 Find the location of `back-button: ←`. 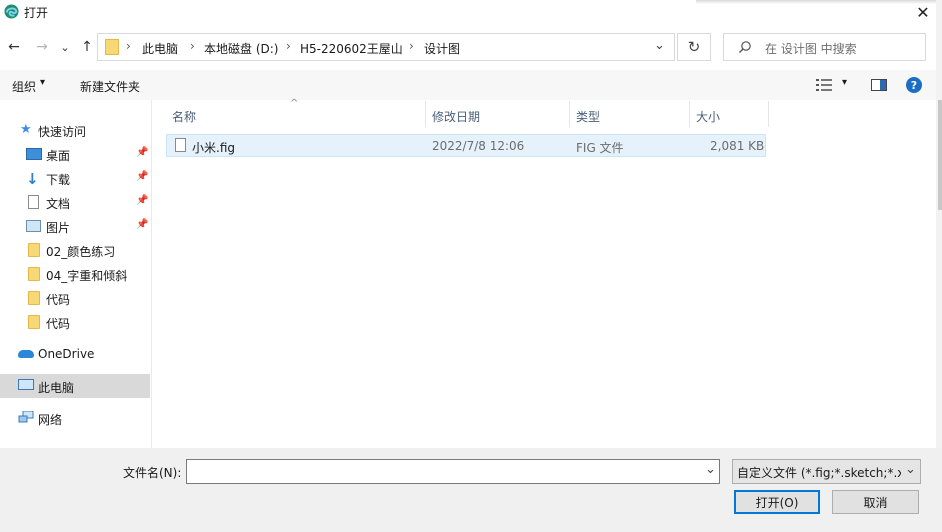

back-button: ← is located at coordinates (14, 47).